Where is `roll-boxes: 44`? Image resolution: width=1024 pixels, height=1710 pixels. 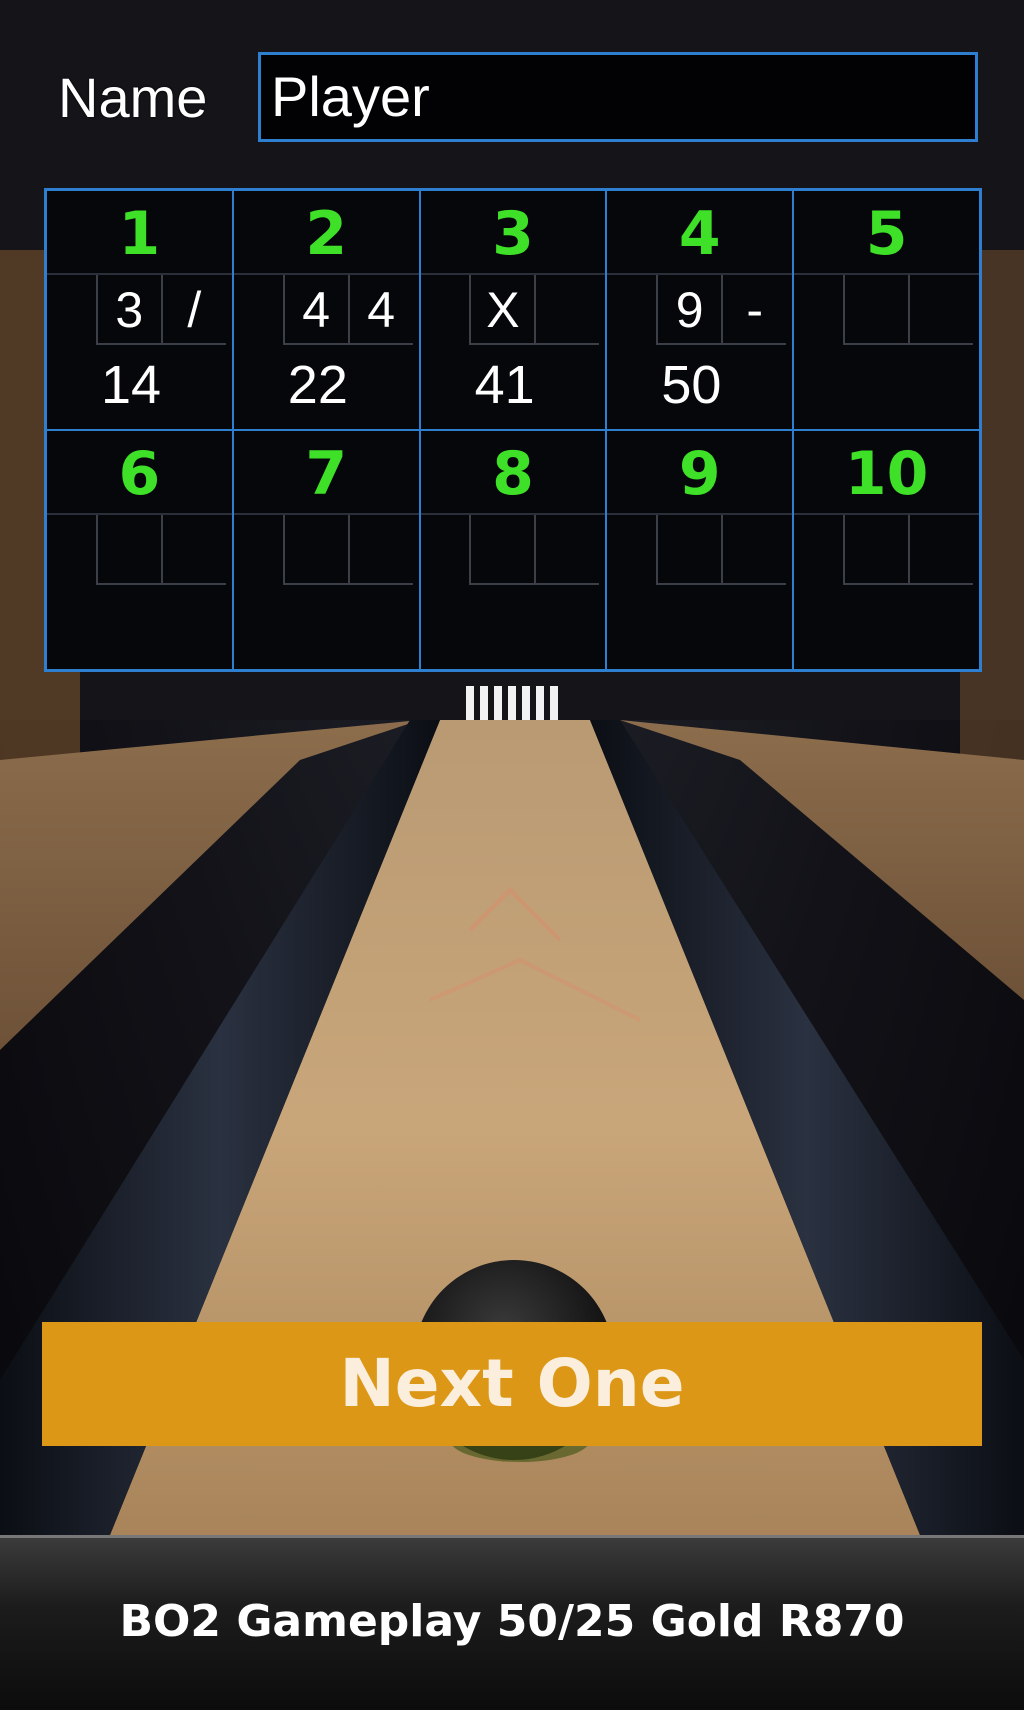
roll-boxes: 44 is located at coordinates (347, 310).